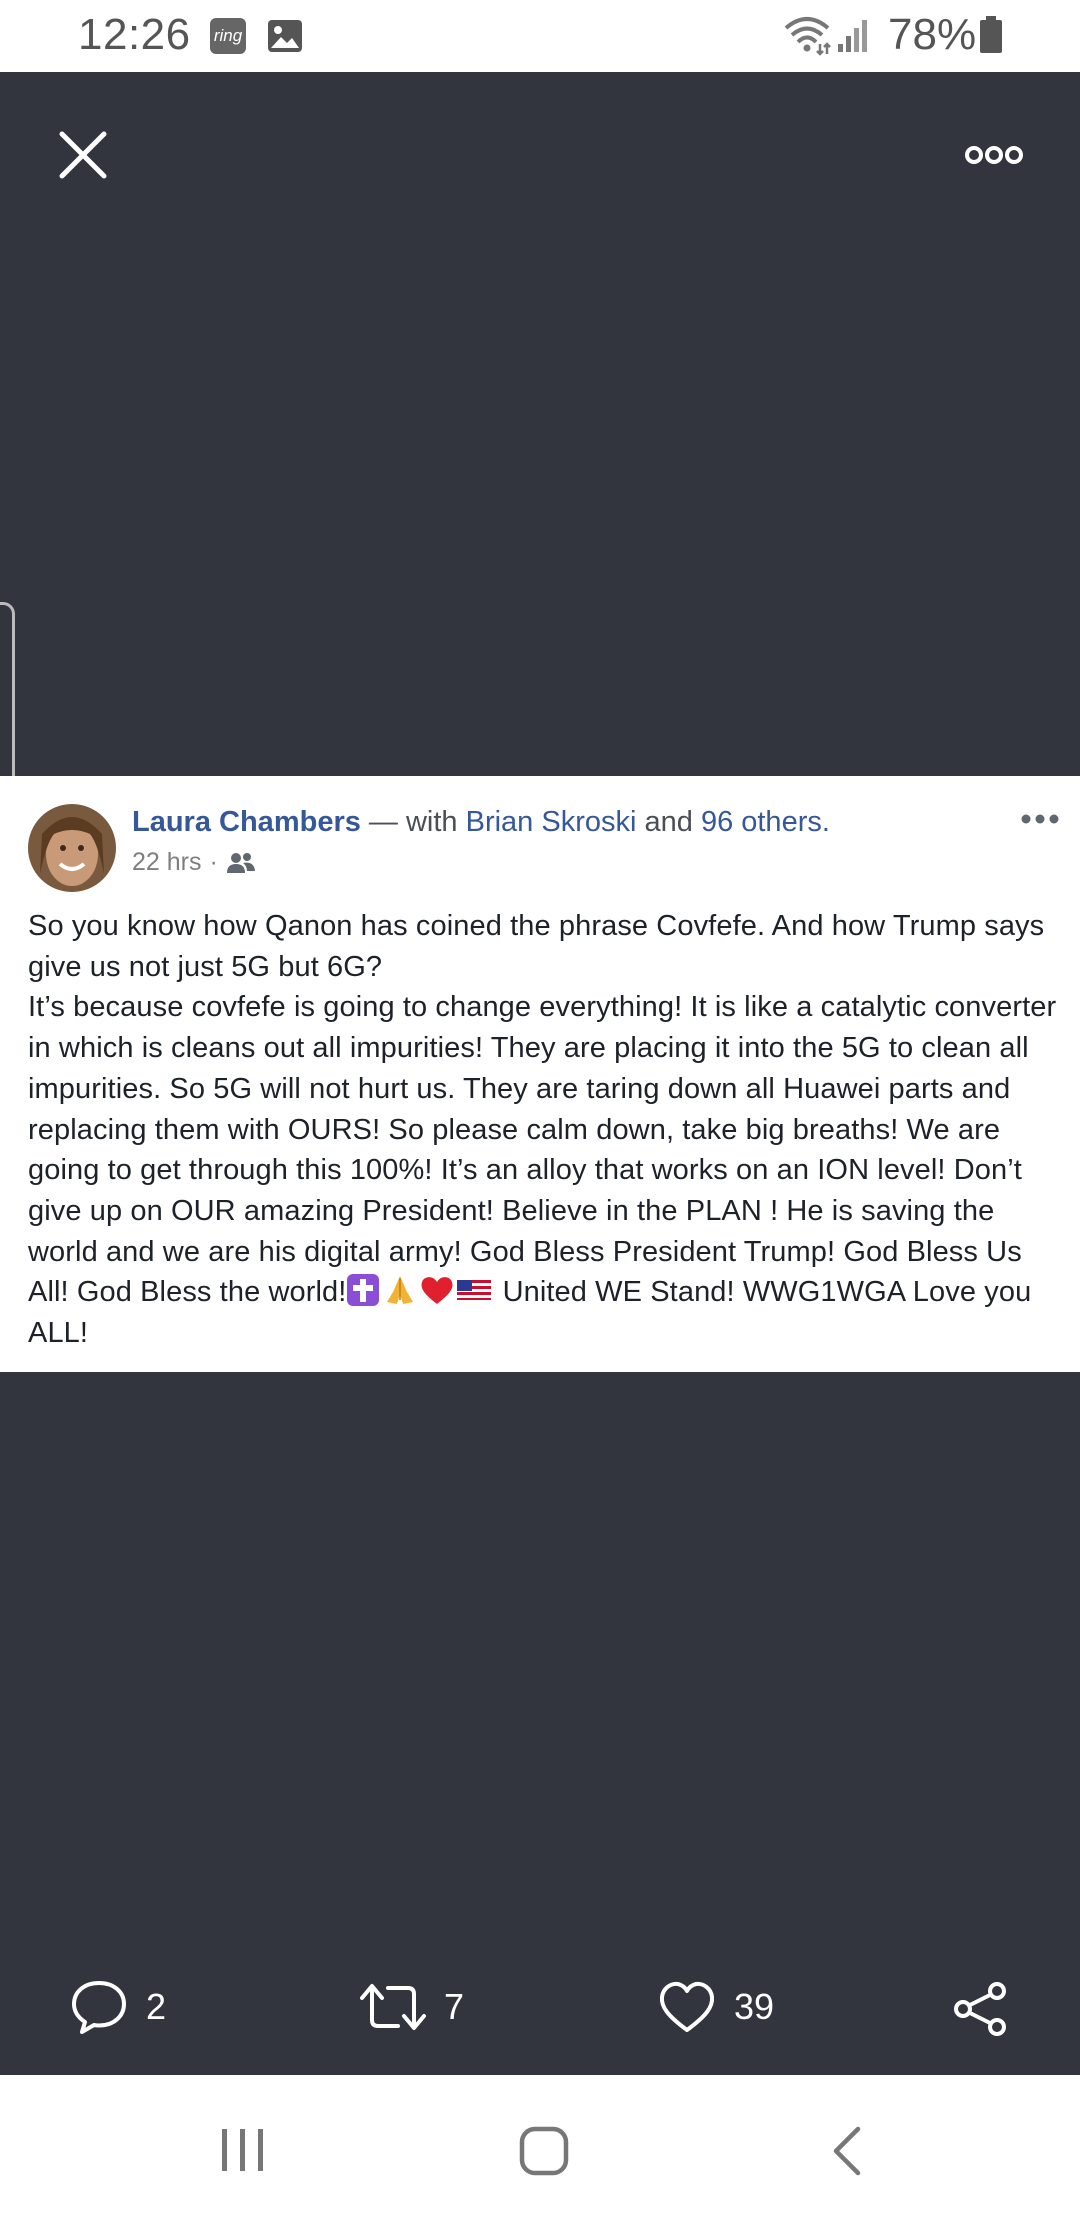 The image size is (1080, 2220). I want to click on red-heart-emoji, so click(437, 1291).